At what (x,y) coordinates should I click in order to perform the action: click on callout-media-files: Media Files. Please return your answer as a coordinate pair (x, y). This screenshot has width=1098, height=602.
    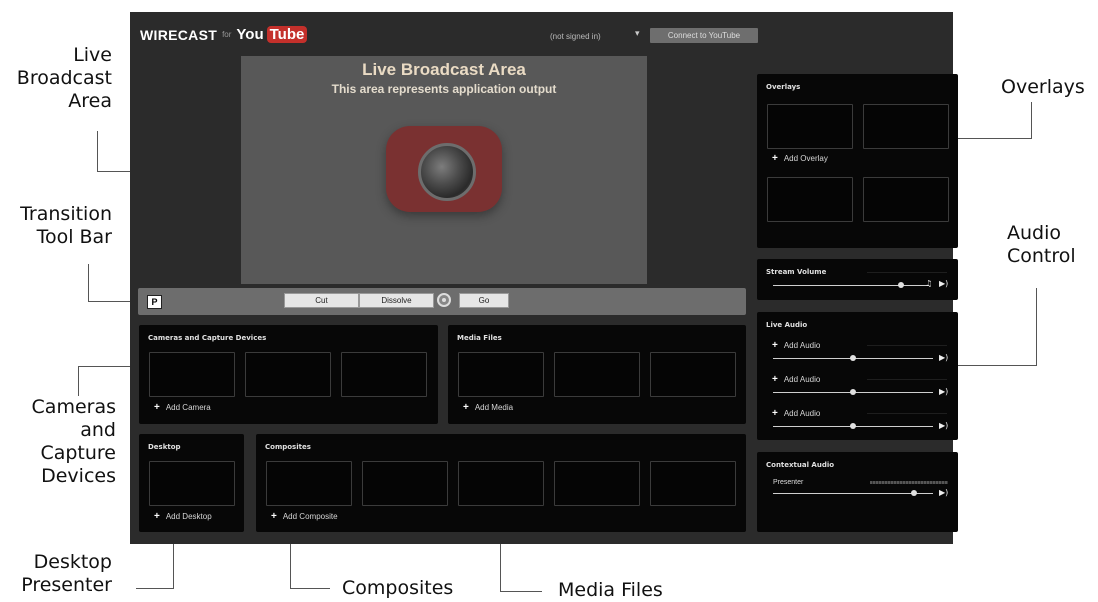
    Looking at the image, I should click on (610, 590).